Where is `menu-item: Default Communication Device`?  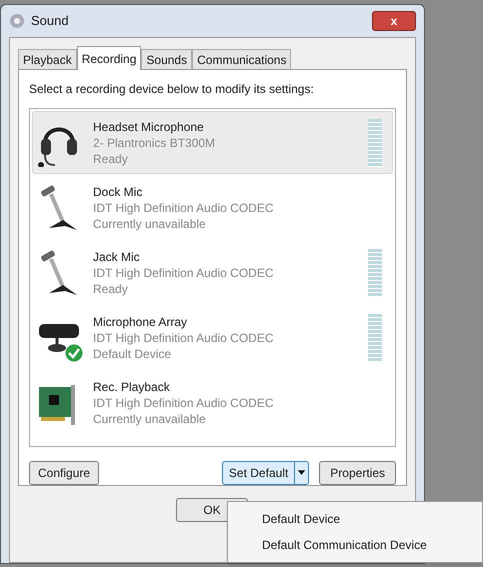 menu-item: Default Communication Device is located at coordinates (372, 545).